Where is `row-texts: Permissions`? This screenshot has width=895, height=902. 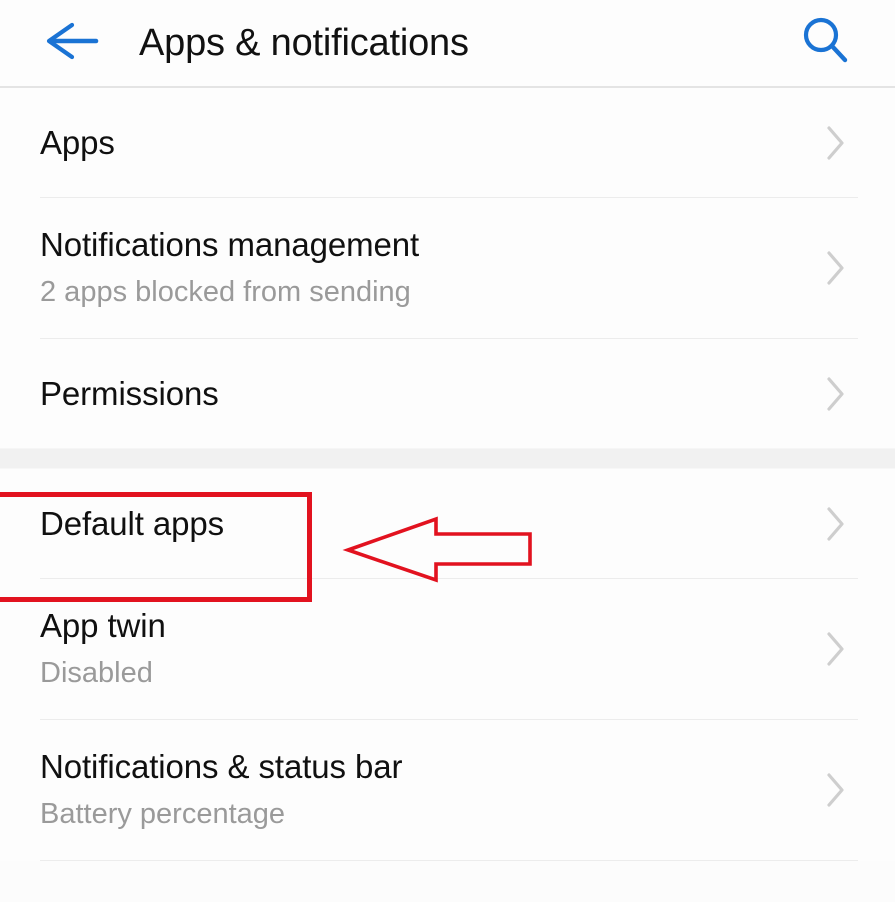 row-texts: Permissions is located at coordinates (129, 394).